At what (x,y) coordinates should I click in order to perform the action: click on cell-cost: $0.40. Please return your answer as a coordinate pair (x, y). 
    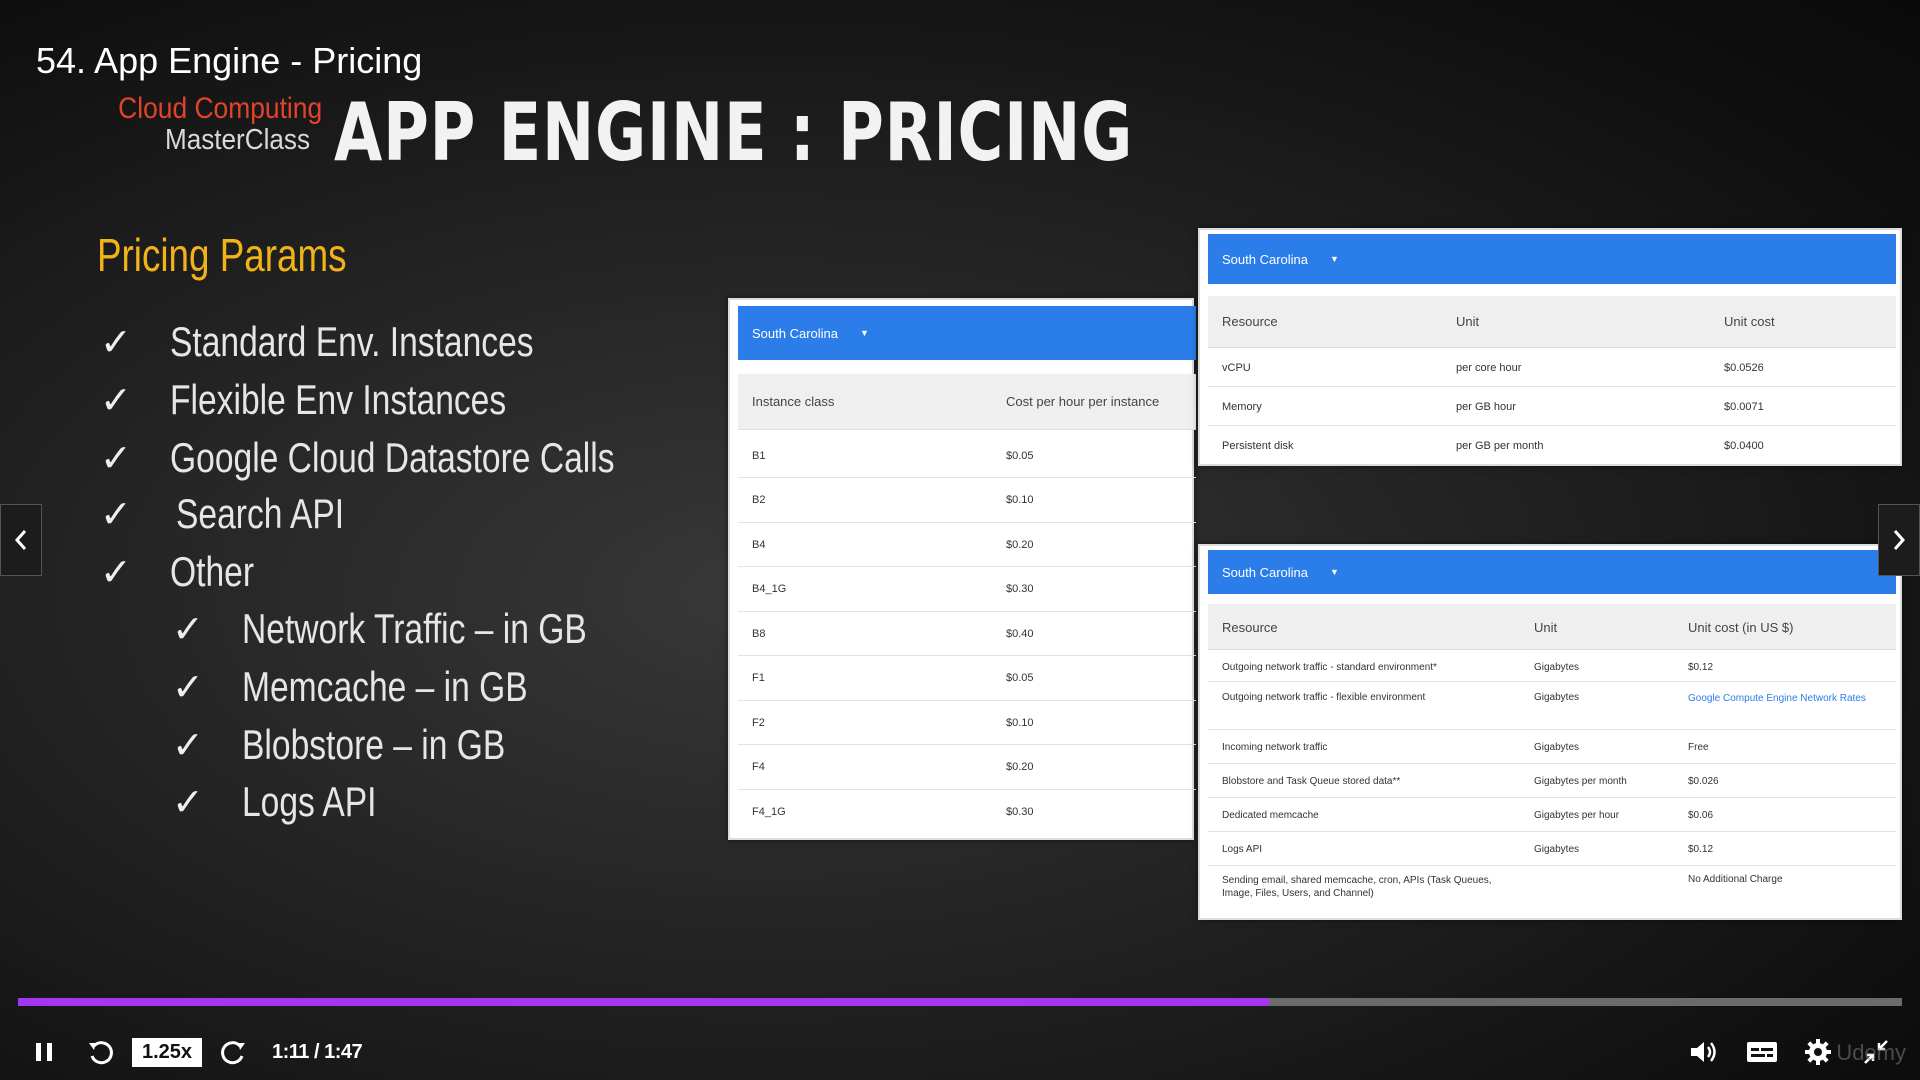
    Looking at the image, I should click on (1020, 634).